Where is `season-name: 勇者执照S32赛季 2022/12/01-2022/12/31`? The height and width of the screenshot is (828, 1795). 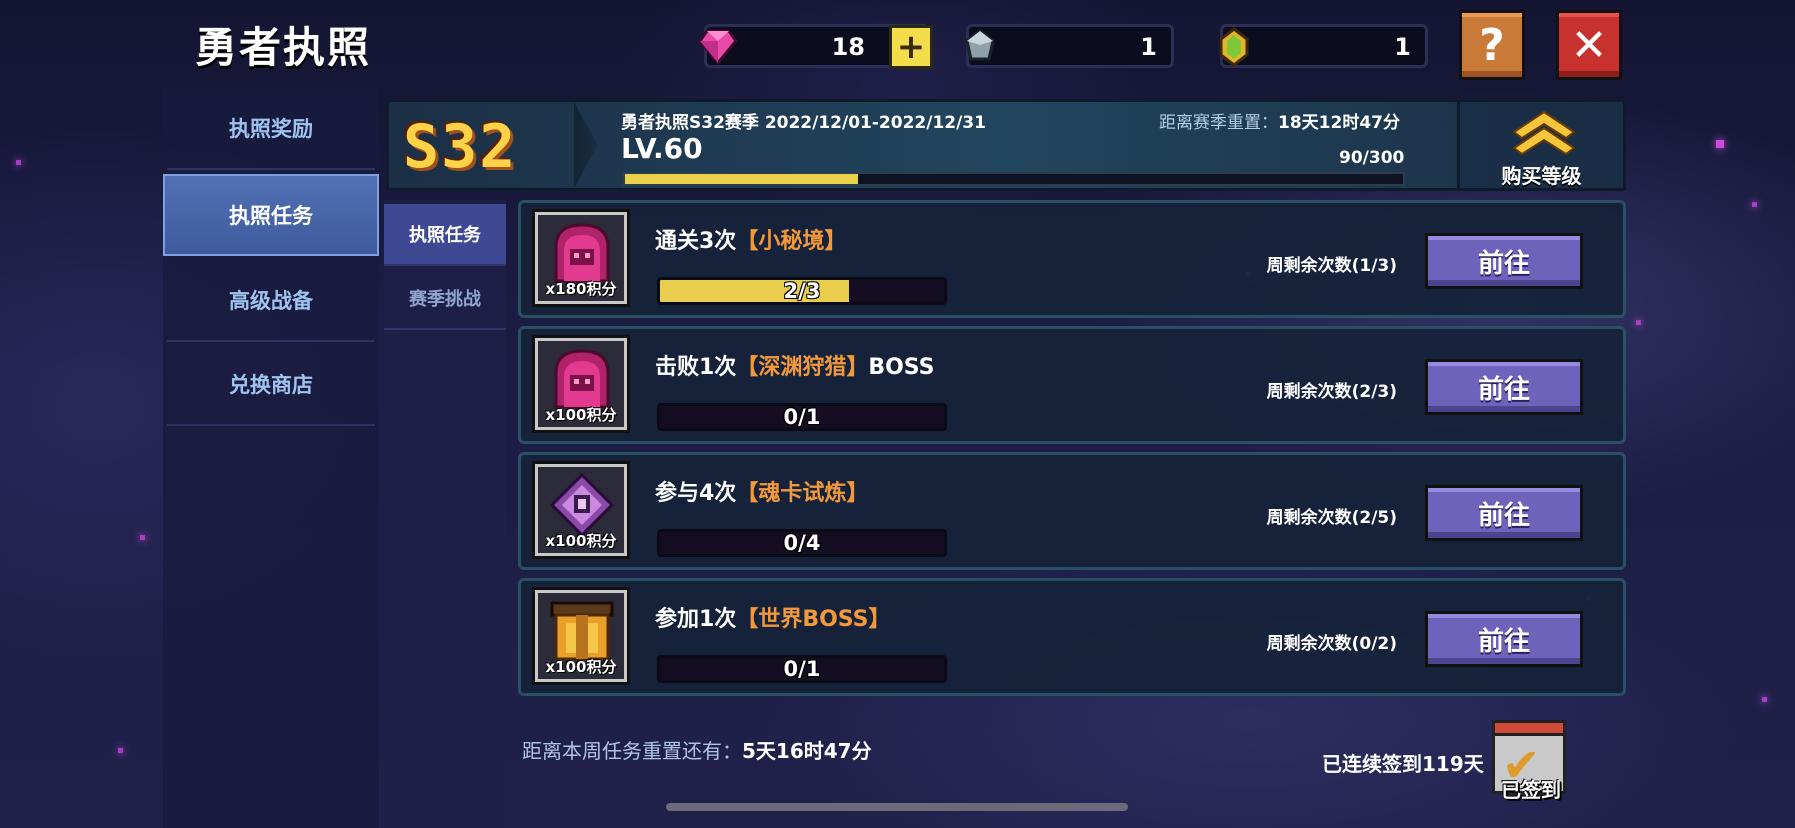 season-name: 勇者执照S32赛季 2022/12/01-2022/12/31 is located at coordinates (803, 123).